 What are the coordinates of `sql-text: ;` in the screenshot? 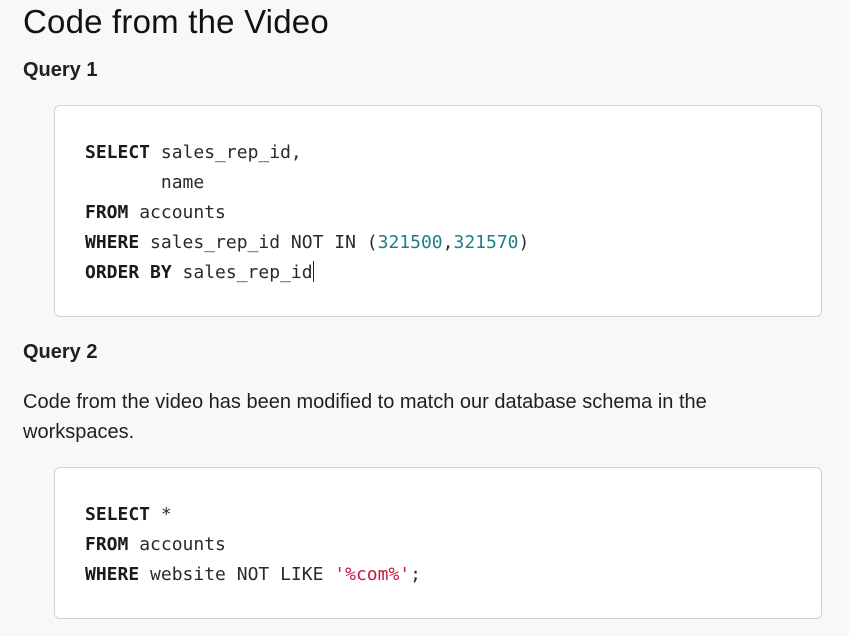 It's located at (415, 574).